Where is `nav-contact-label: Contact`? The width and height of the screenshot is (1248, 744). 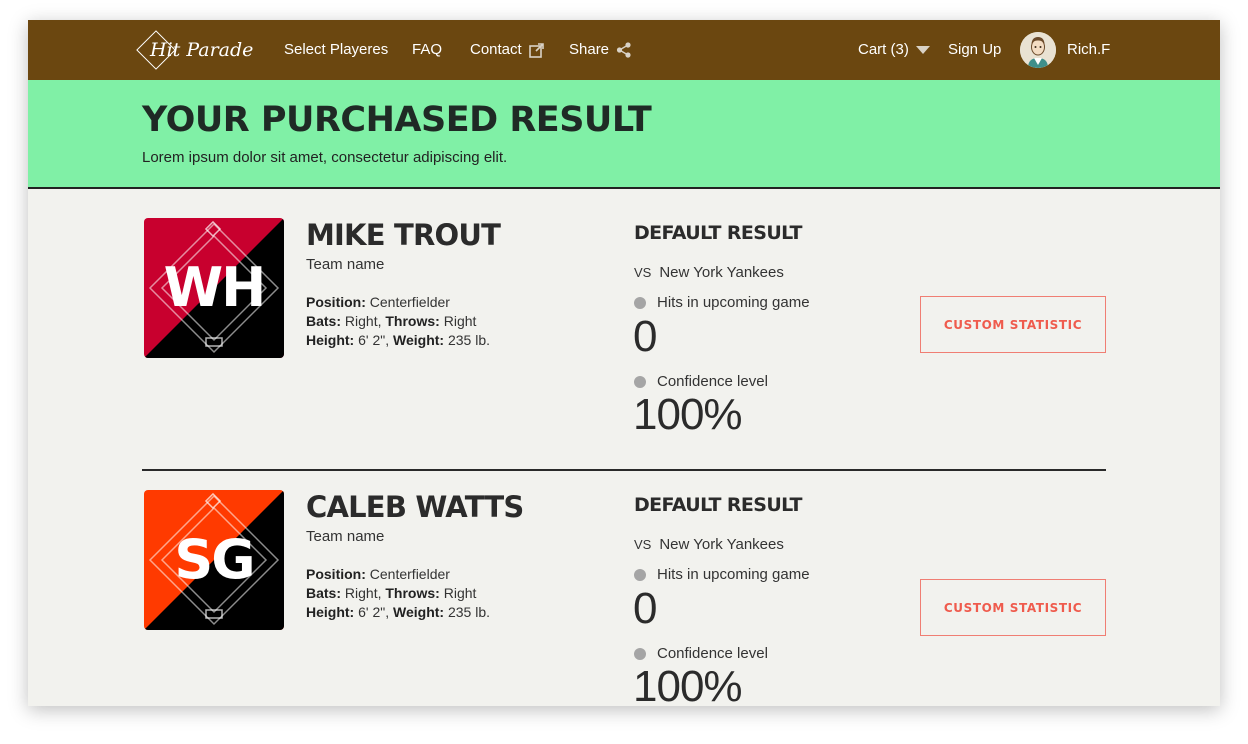
nav-contact-label: Contact is located at coordinates (496, 49).